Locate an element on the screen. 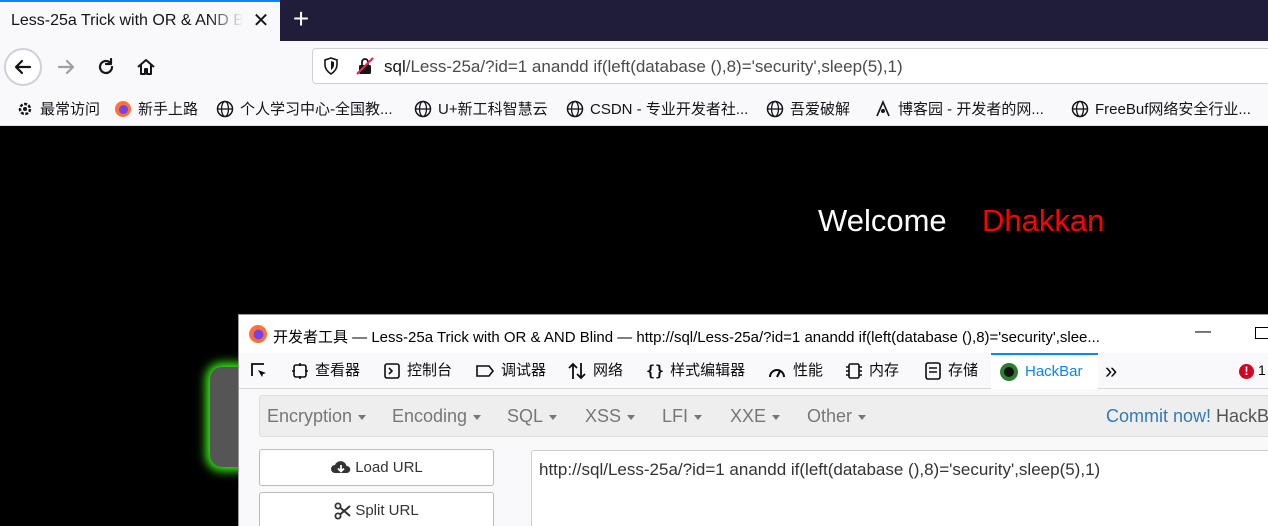  tab-network: 网络 is located at coordinates (595, 371).